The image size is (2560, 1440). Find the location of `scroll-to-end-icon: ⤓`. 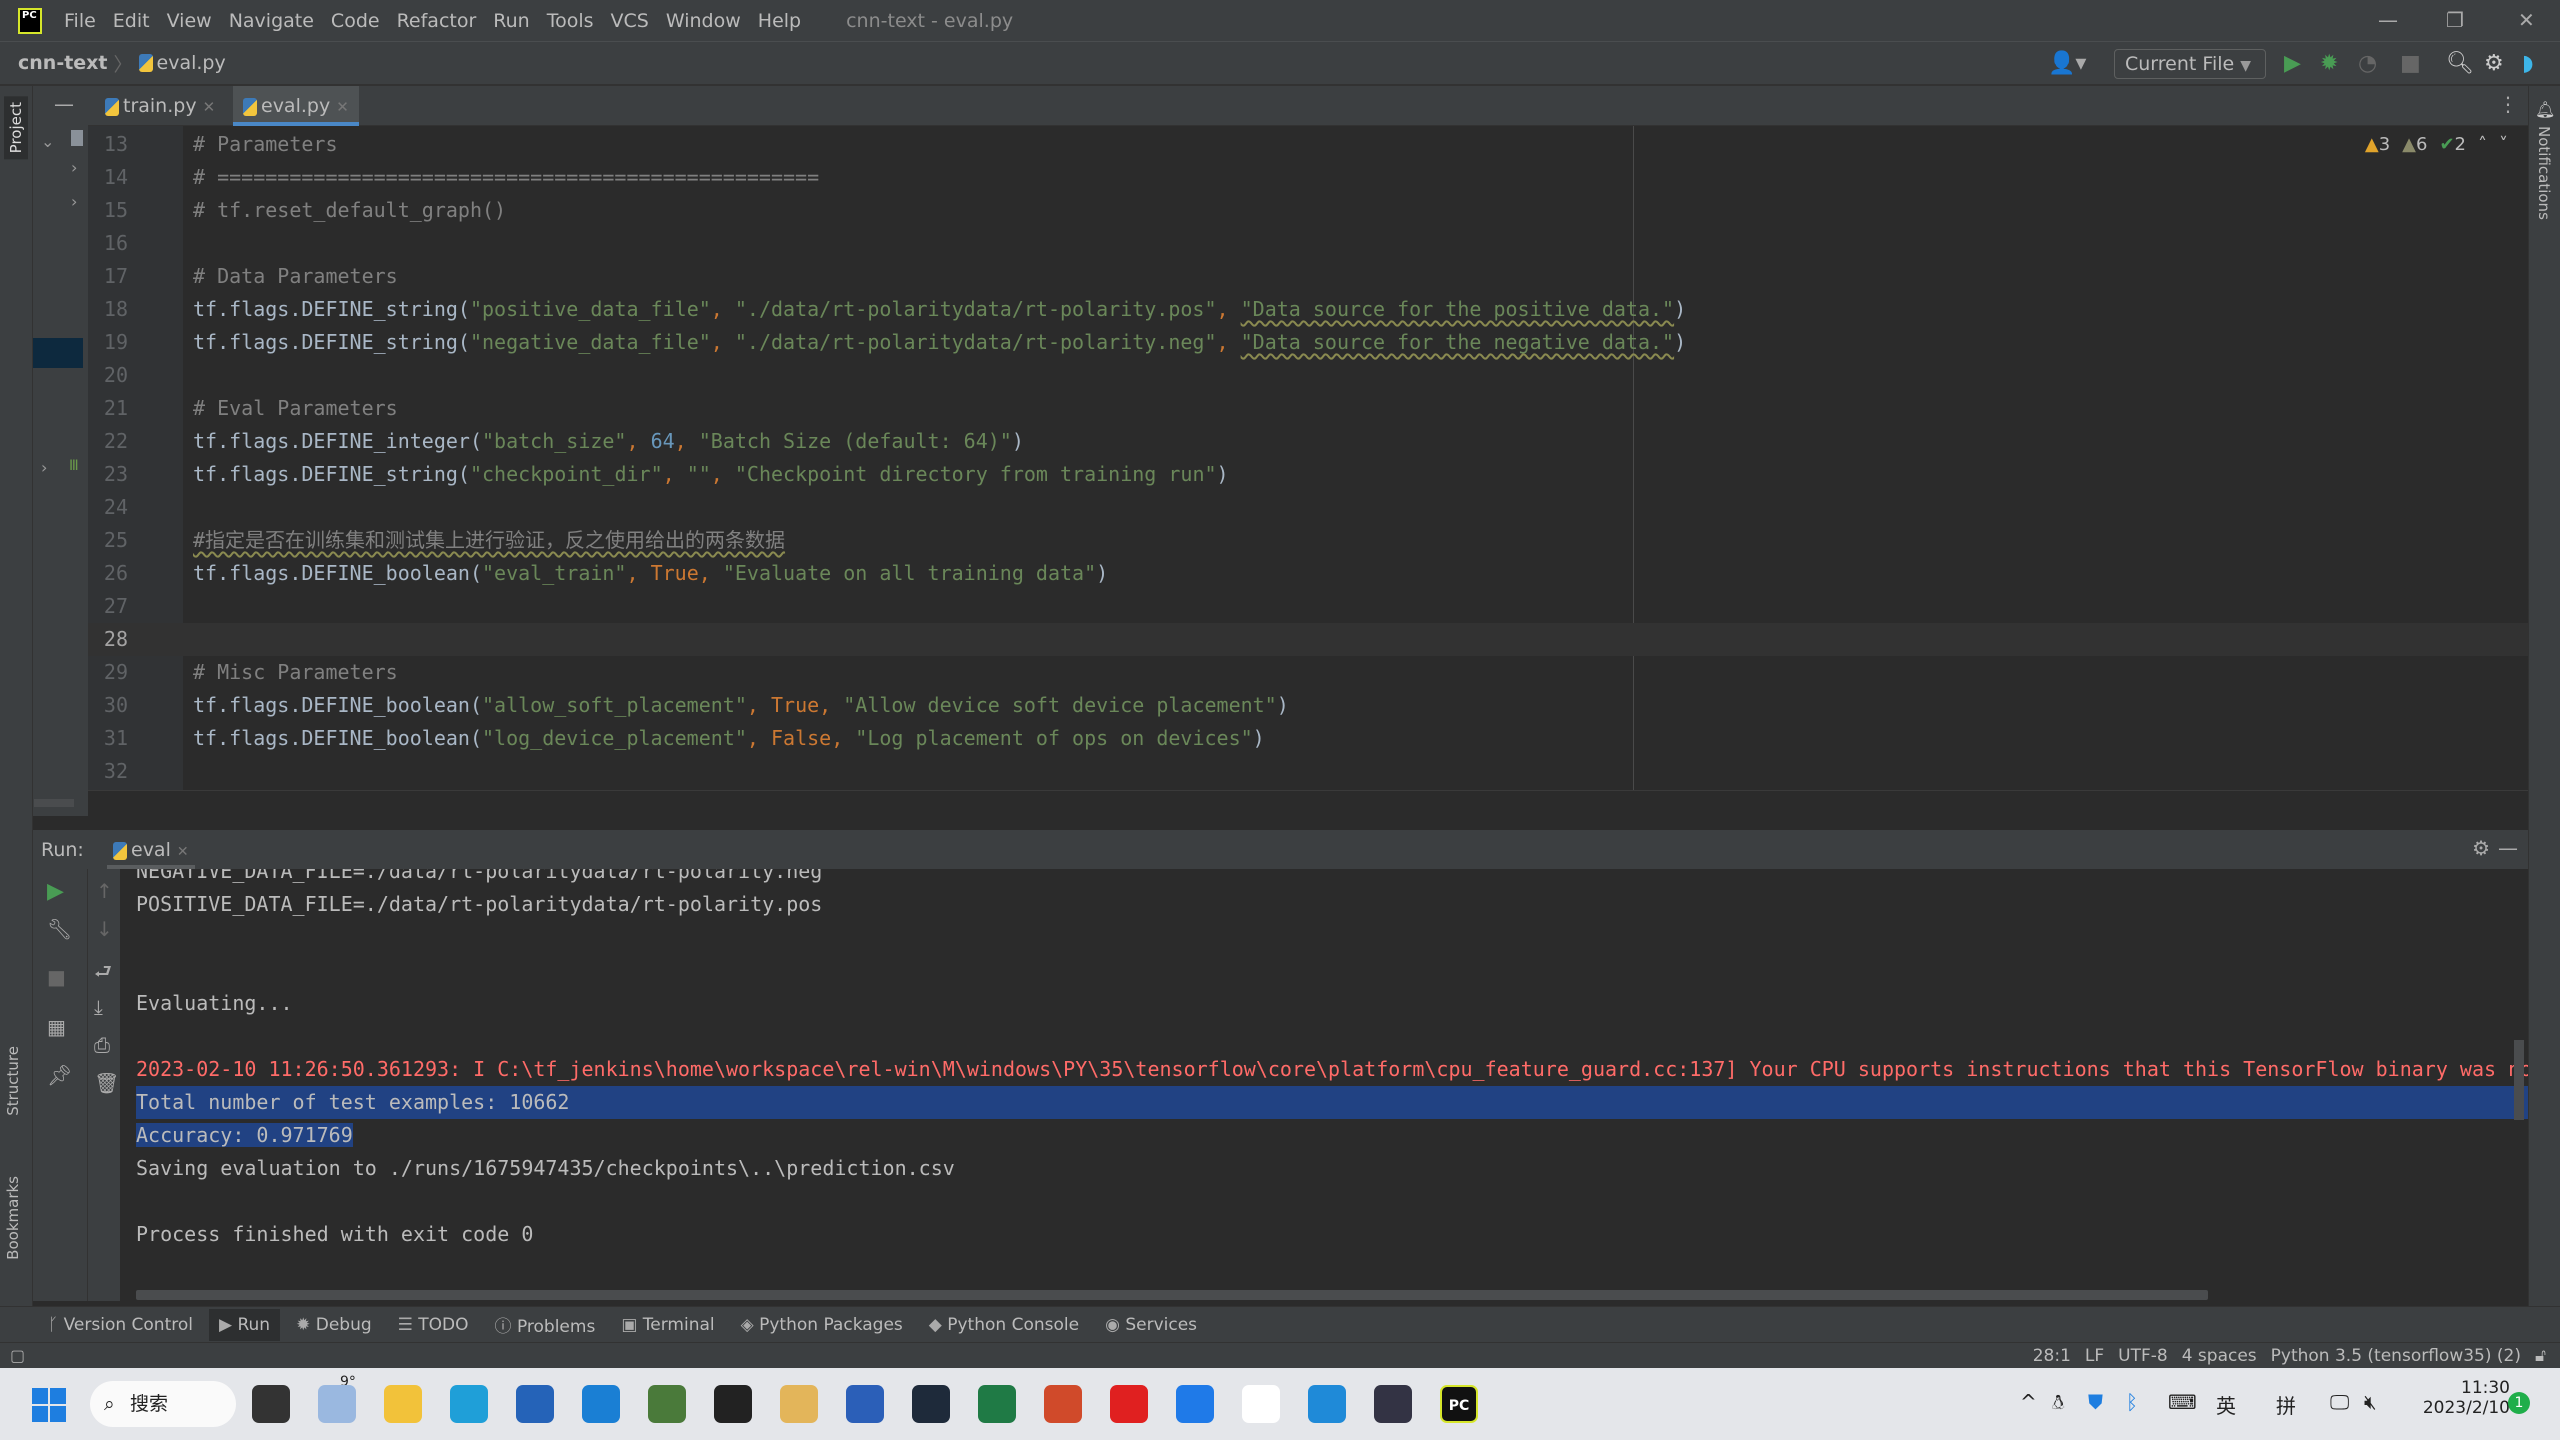

scroll-to-end-icon: ⤓ is located at coordinates (98, 1007).